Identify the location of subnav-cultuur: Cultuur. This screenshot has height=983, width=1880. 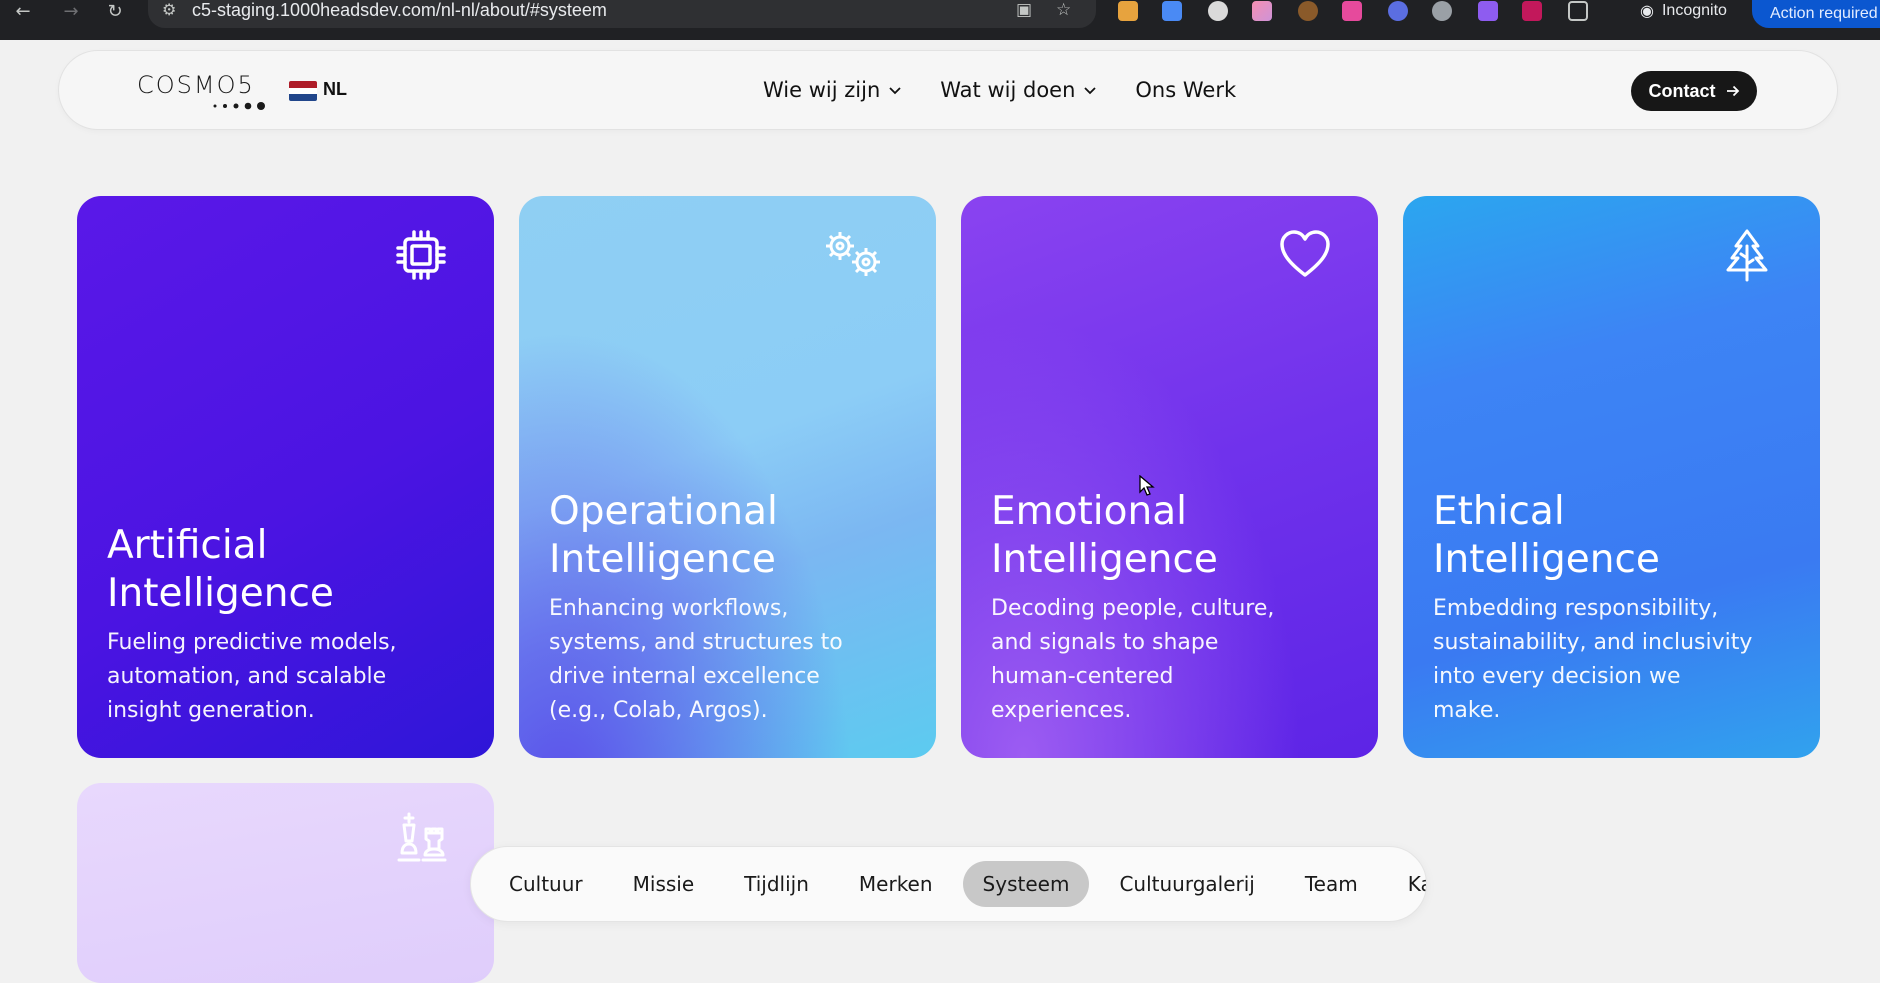
(546, 884).